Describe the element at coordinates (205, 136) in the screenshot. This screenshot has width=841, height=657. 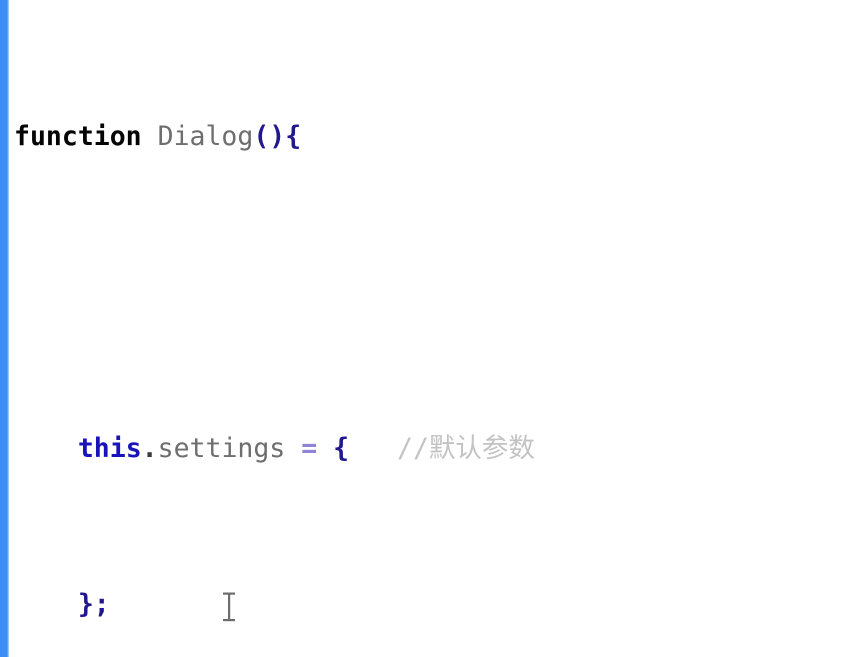
I see `token-dialog-name: Dialog` at that location.